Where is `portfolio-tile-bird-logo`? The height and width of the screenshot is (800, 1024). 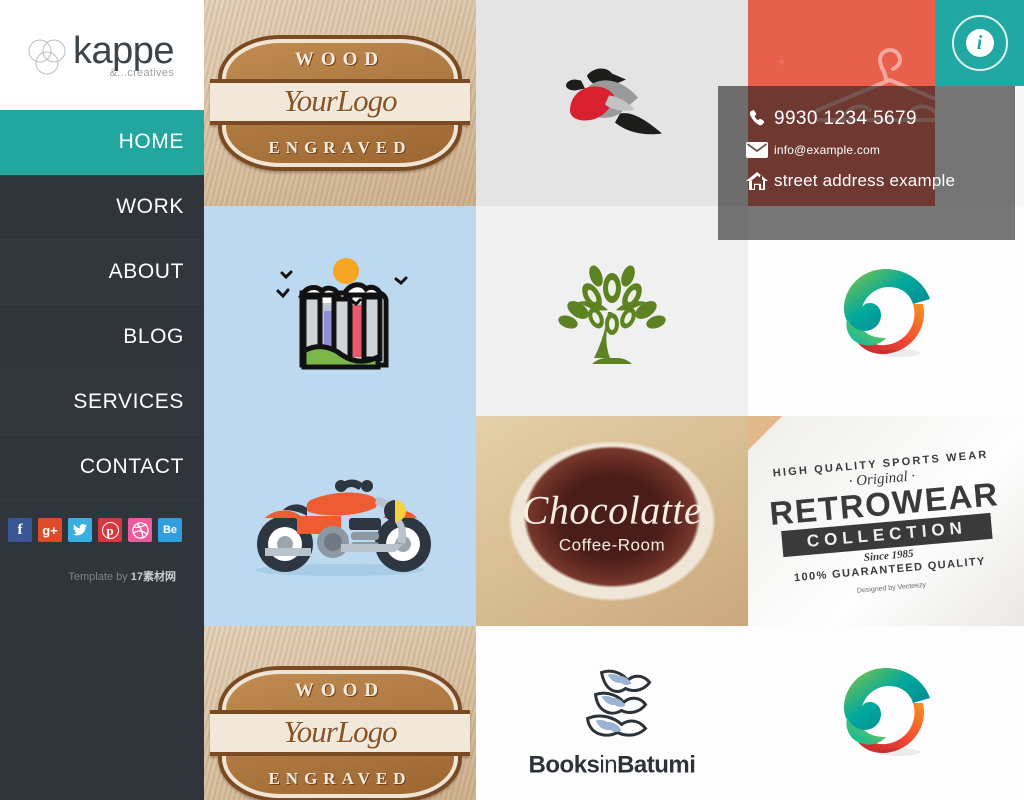
portfolio-tile-bird-logo is located at coordinates (612, 103).